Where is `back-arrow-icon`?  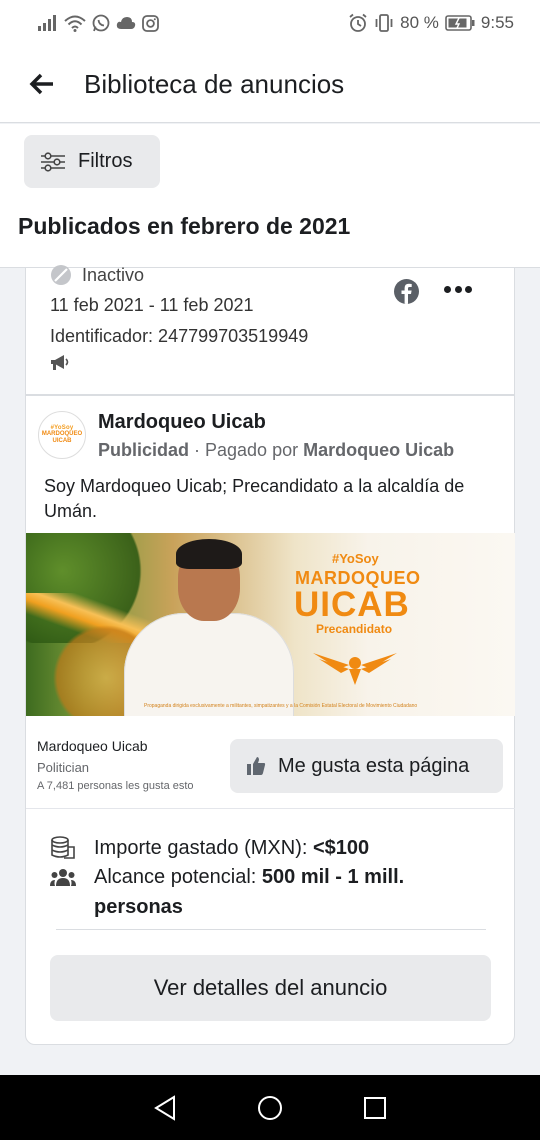
back-arrow-icon is located at coordinates (41, 84).